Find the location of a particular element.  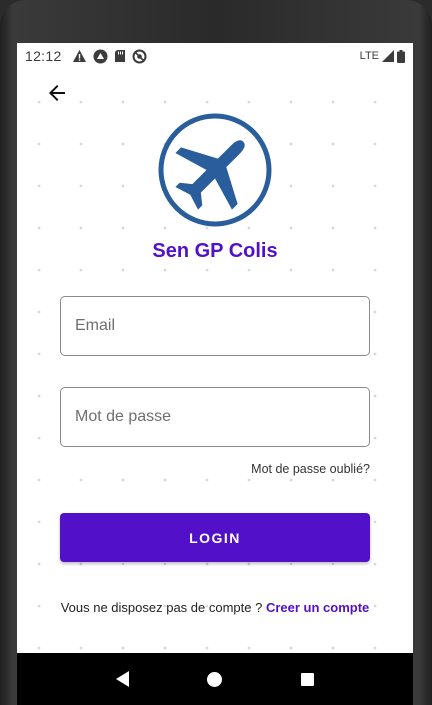

nav-recent-apps-icon is located at coordinates (307, 679).